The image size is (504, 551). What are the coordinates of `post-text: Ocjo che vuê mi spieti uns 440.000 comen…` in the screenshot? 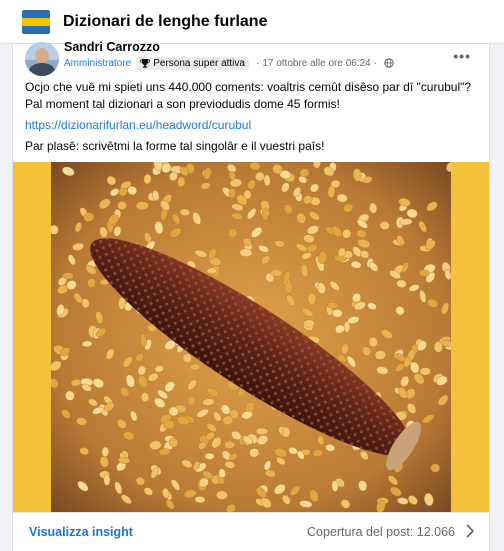 It's located at (255, 96).